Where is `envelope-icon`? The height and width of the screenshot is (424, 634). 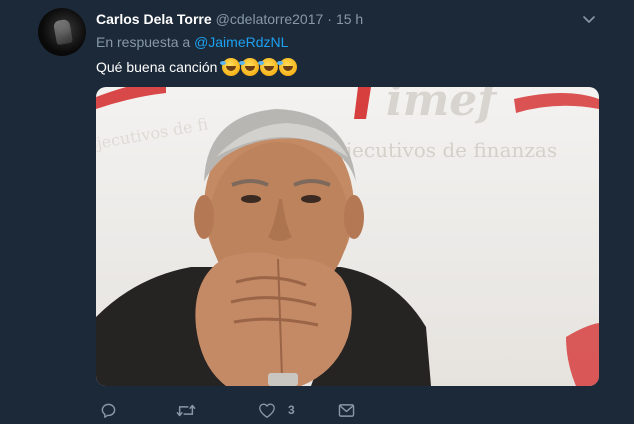
envelope-icon is located at coordinates (346, 410).